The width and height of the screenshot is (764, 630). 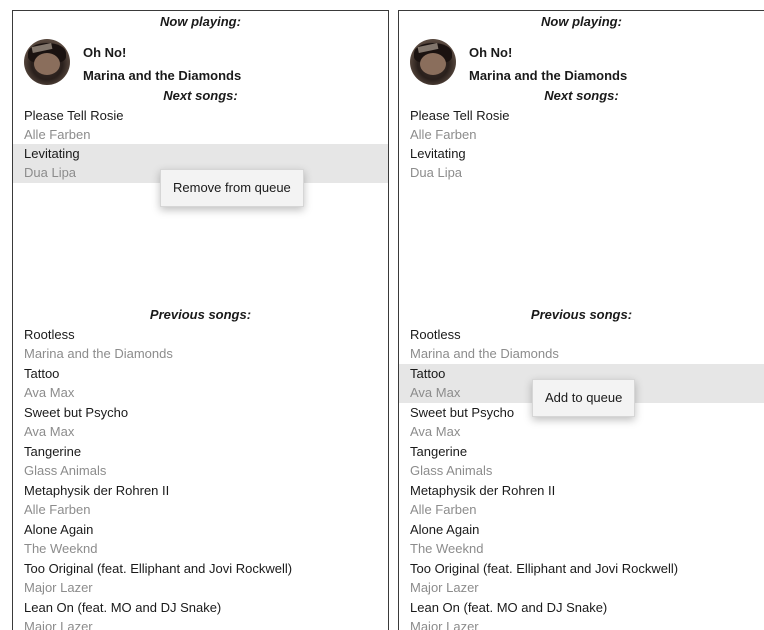 What do you see at coordinates (200, 383) in the screenshot?
I see `previous-song-item: Tattoo Ava Max` at bounding box center [200, 383].